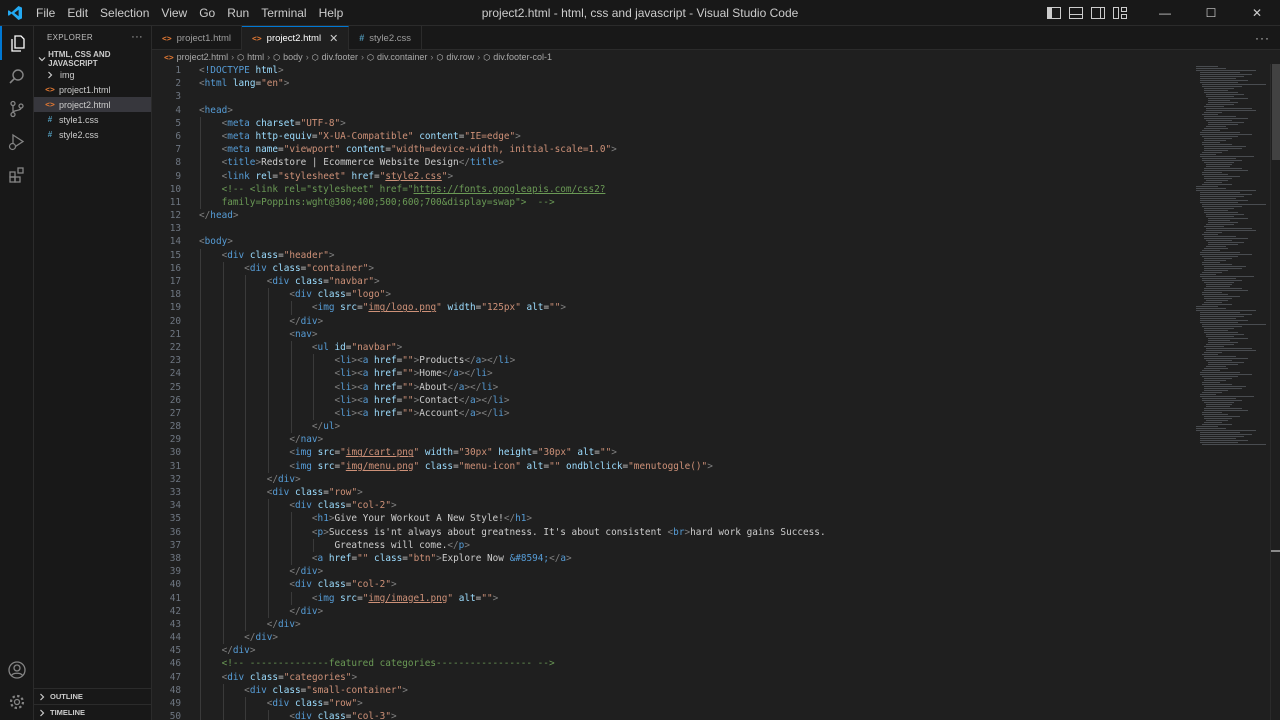 Image resolution: width=1280 pixels, height=720 pixels. I want to click on scrollbar-thumb, so click(1276, 112).